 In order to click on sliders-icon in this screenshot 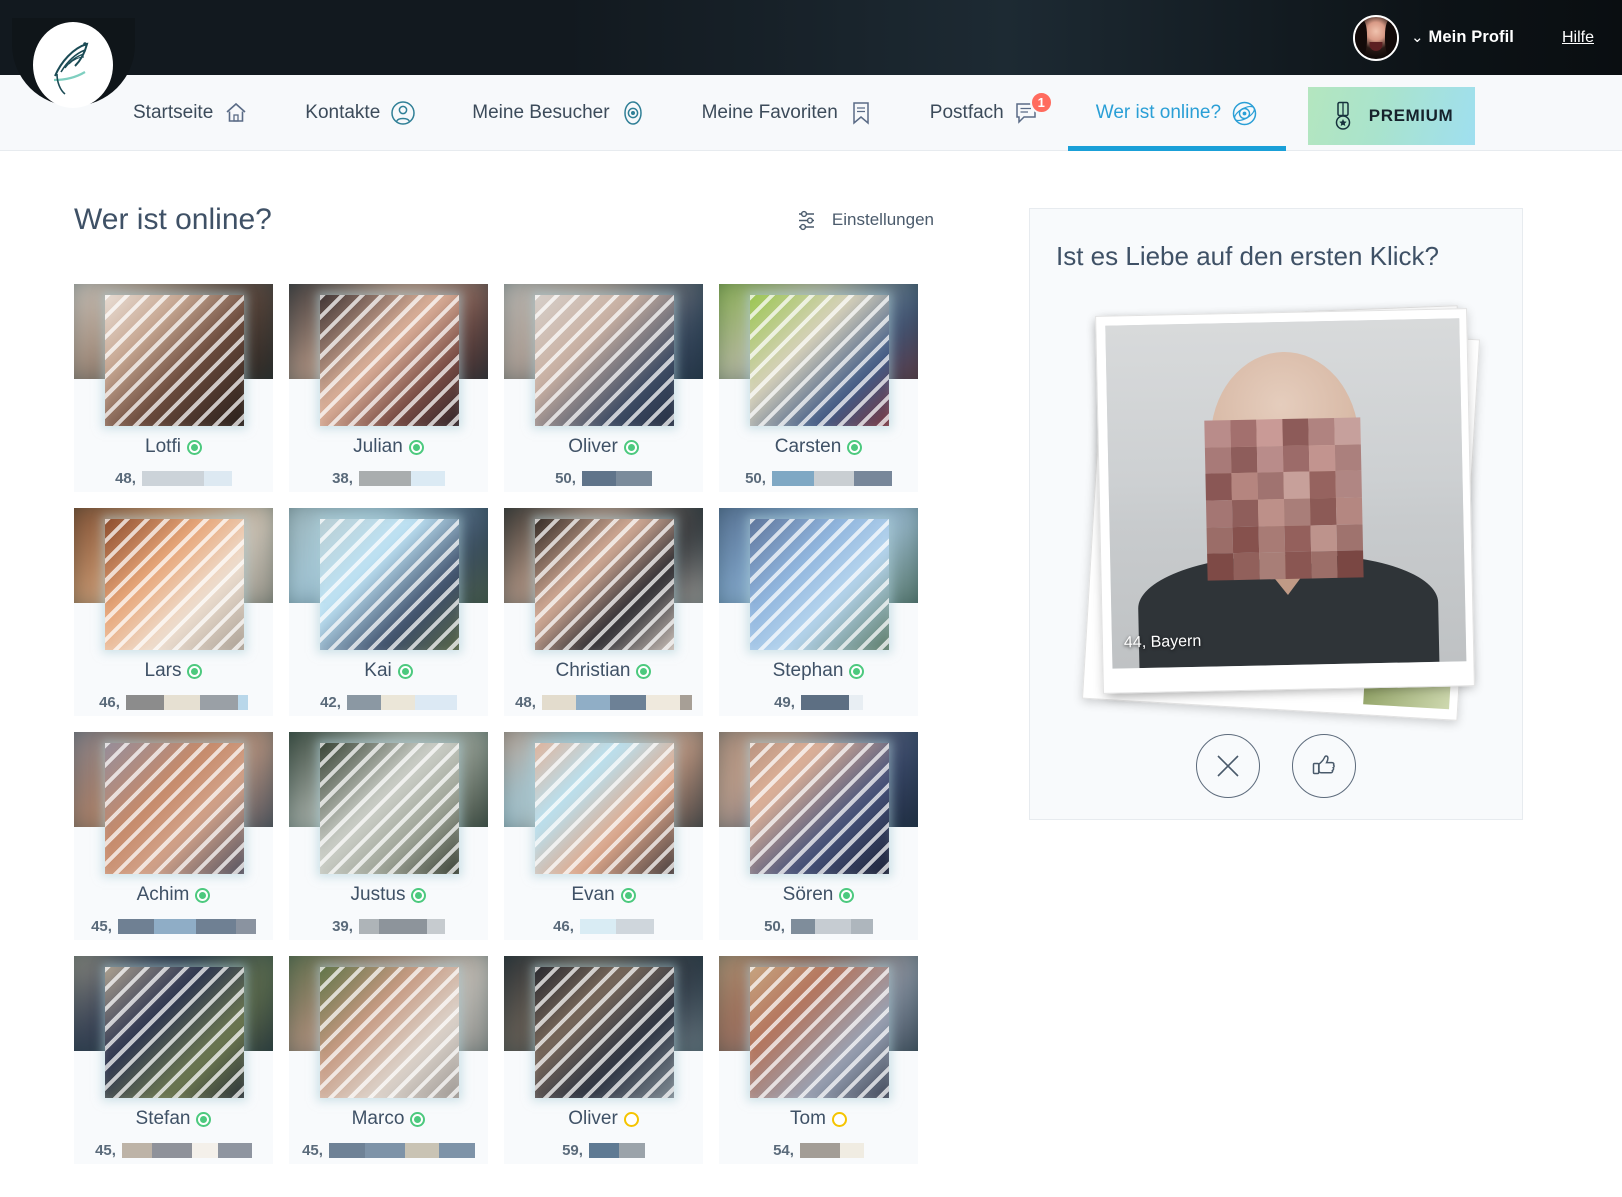, I will do `click(808, 220)`.